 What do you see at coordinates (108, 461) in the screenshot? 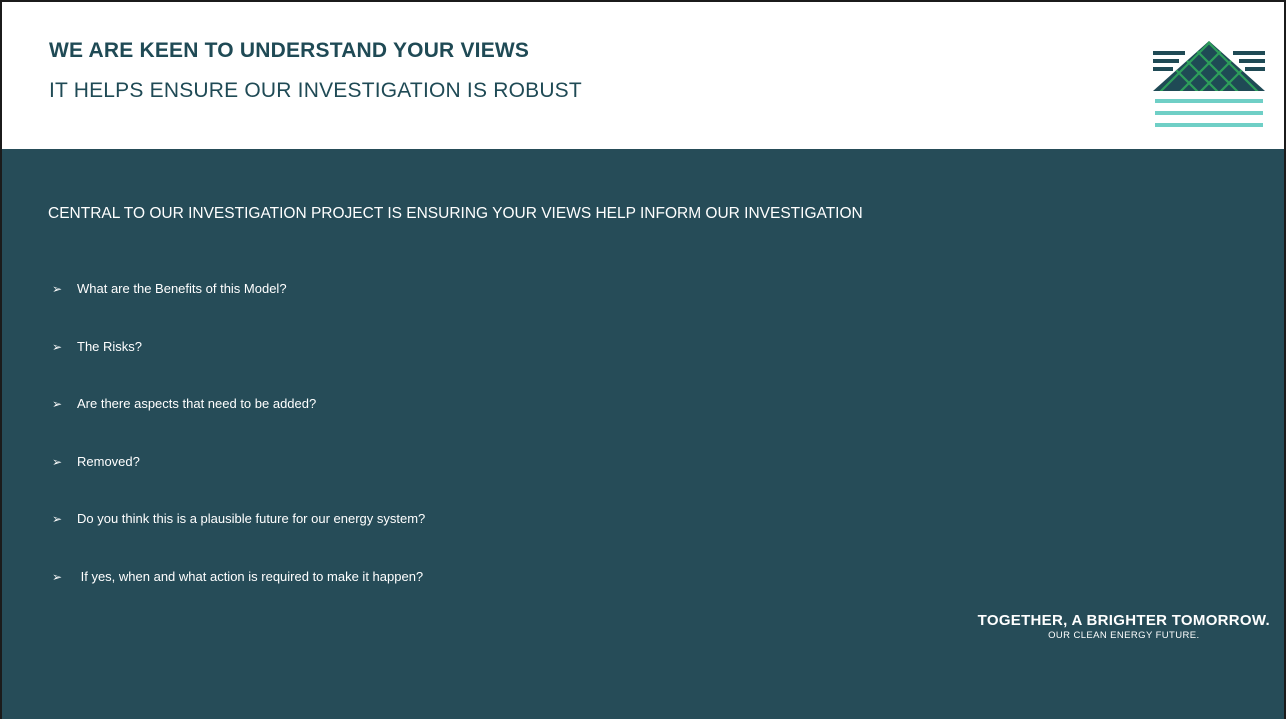
I see `question-text: Removed?` at bounding box center [108, 461].